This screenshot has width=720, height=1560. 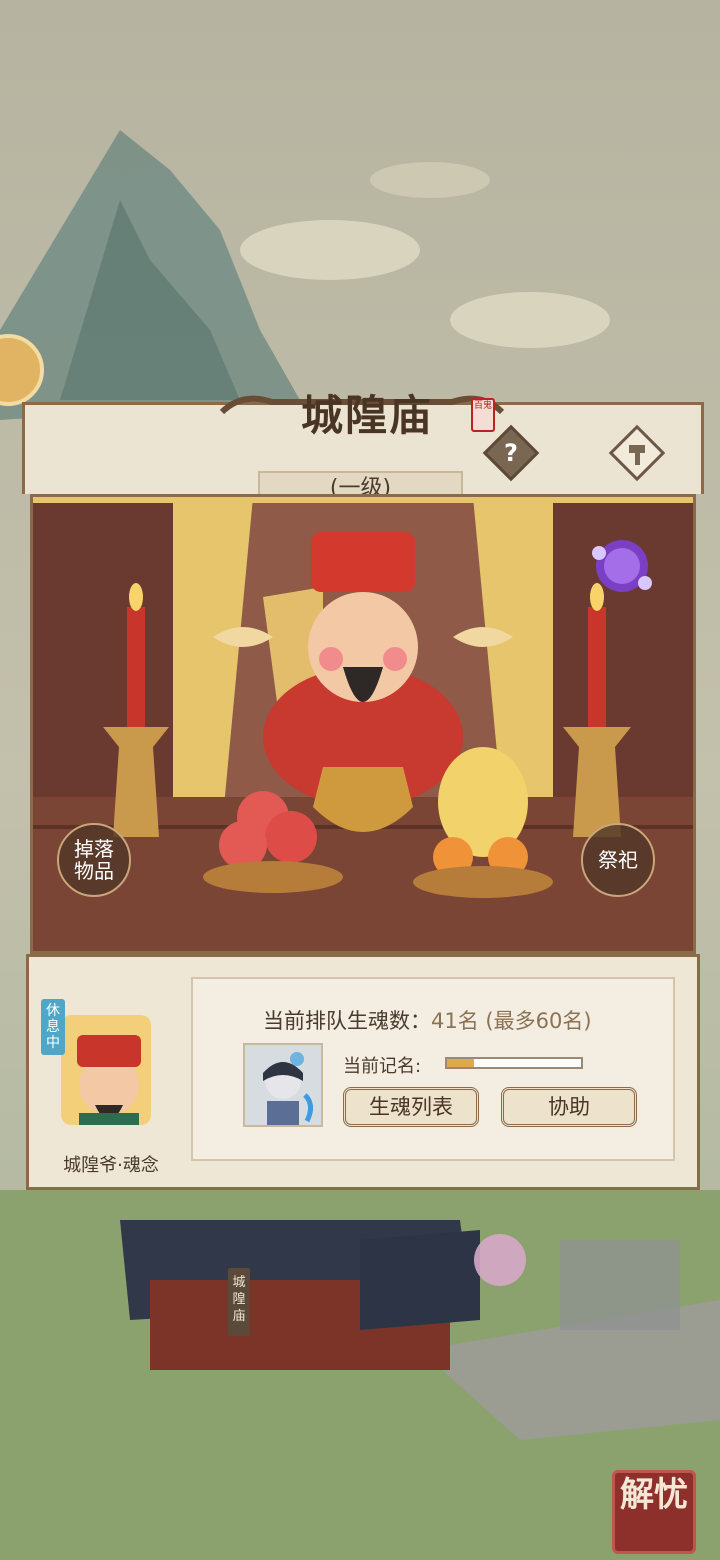 I want to click on build-button, so click(x=637, y=453).